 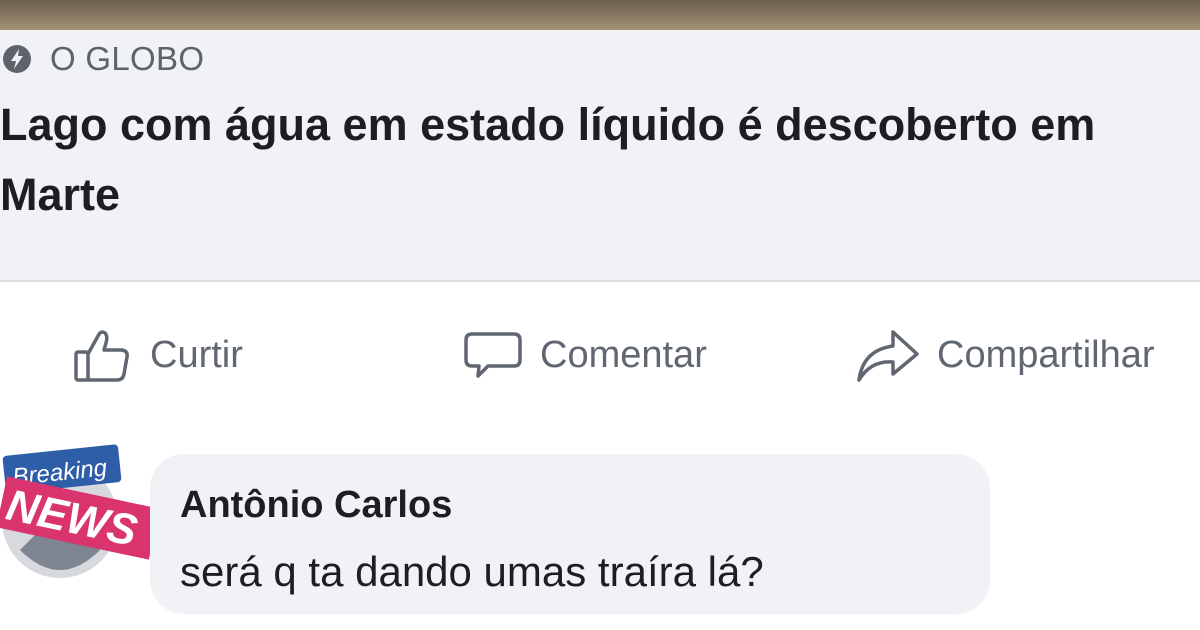 I want to click on speech-bubble-icon, so click(x=493, y=355).